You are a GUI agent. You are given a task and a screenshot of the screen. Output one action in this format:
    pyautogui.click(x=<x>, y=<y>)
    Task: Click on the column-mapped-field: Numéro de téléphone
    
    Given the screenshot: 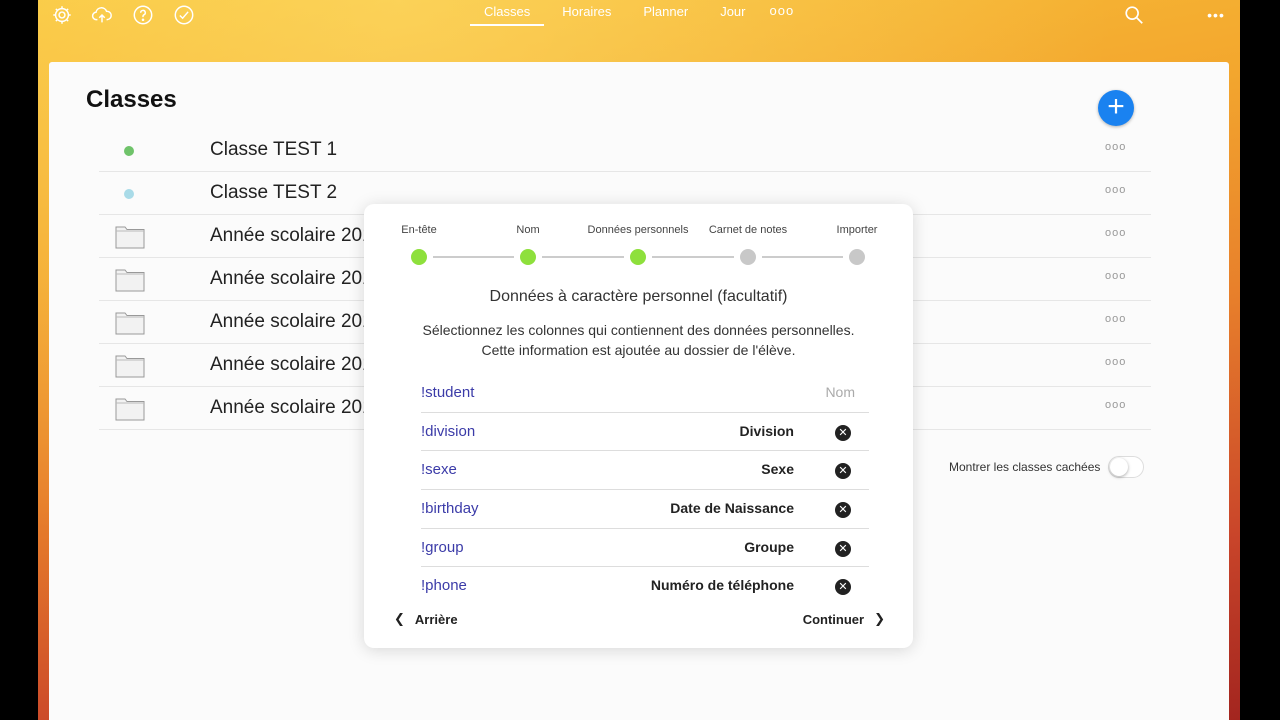 What is the action you would take?
    pyautogui.click(x=722, y=585)
    